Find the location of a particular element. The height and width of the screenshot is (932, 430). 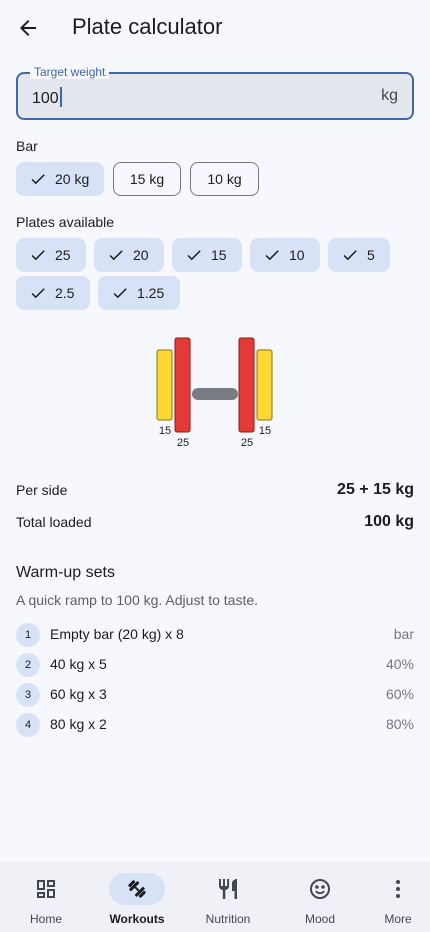

target-weight-value: 100 is located at coordinates (45, 98).